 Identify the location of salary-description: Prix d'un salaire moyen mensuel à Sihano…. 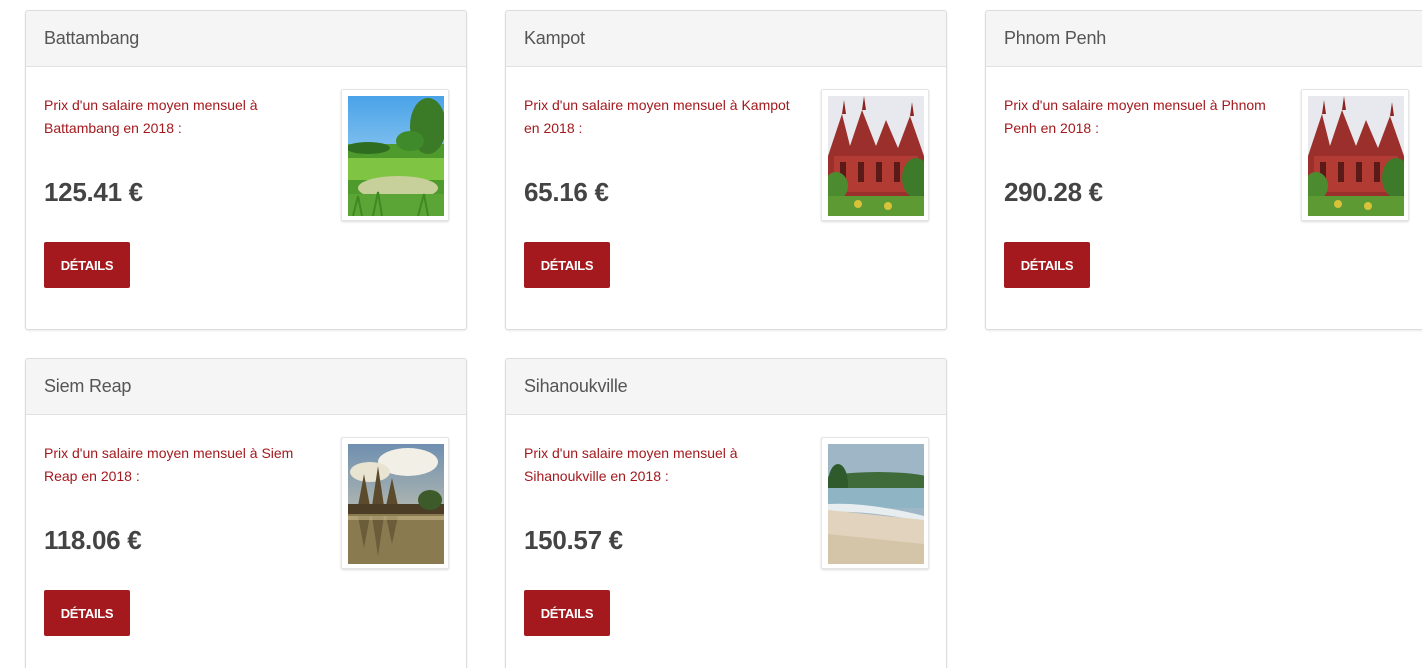
(631, 464).